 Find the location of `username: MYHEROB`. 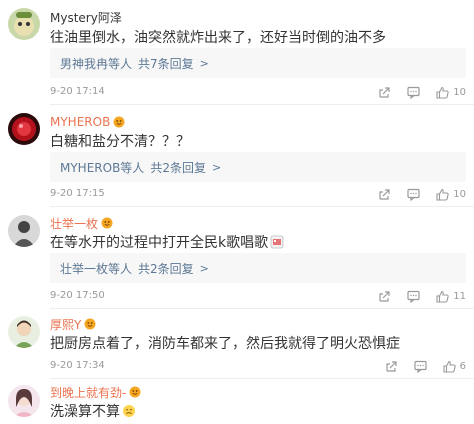

username: MYHEROB is located at coordinates (80, 122).